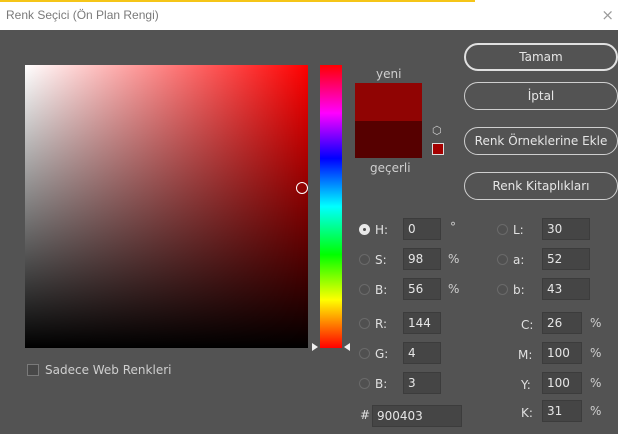 This screenshot has height=434, width=618. I want to click on radio-g, so click(364, 353).